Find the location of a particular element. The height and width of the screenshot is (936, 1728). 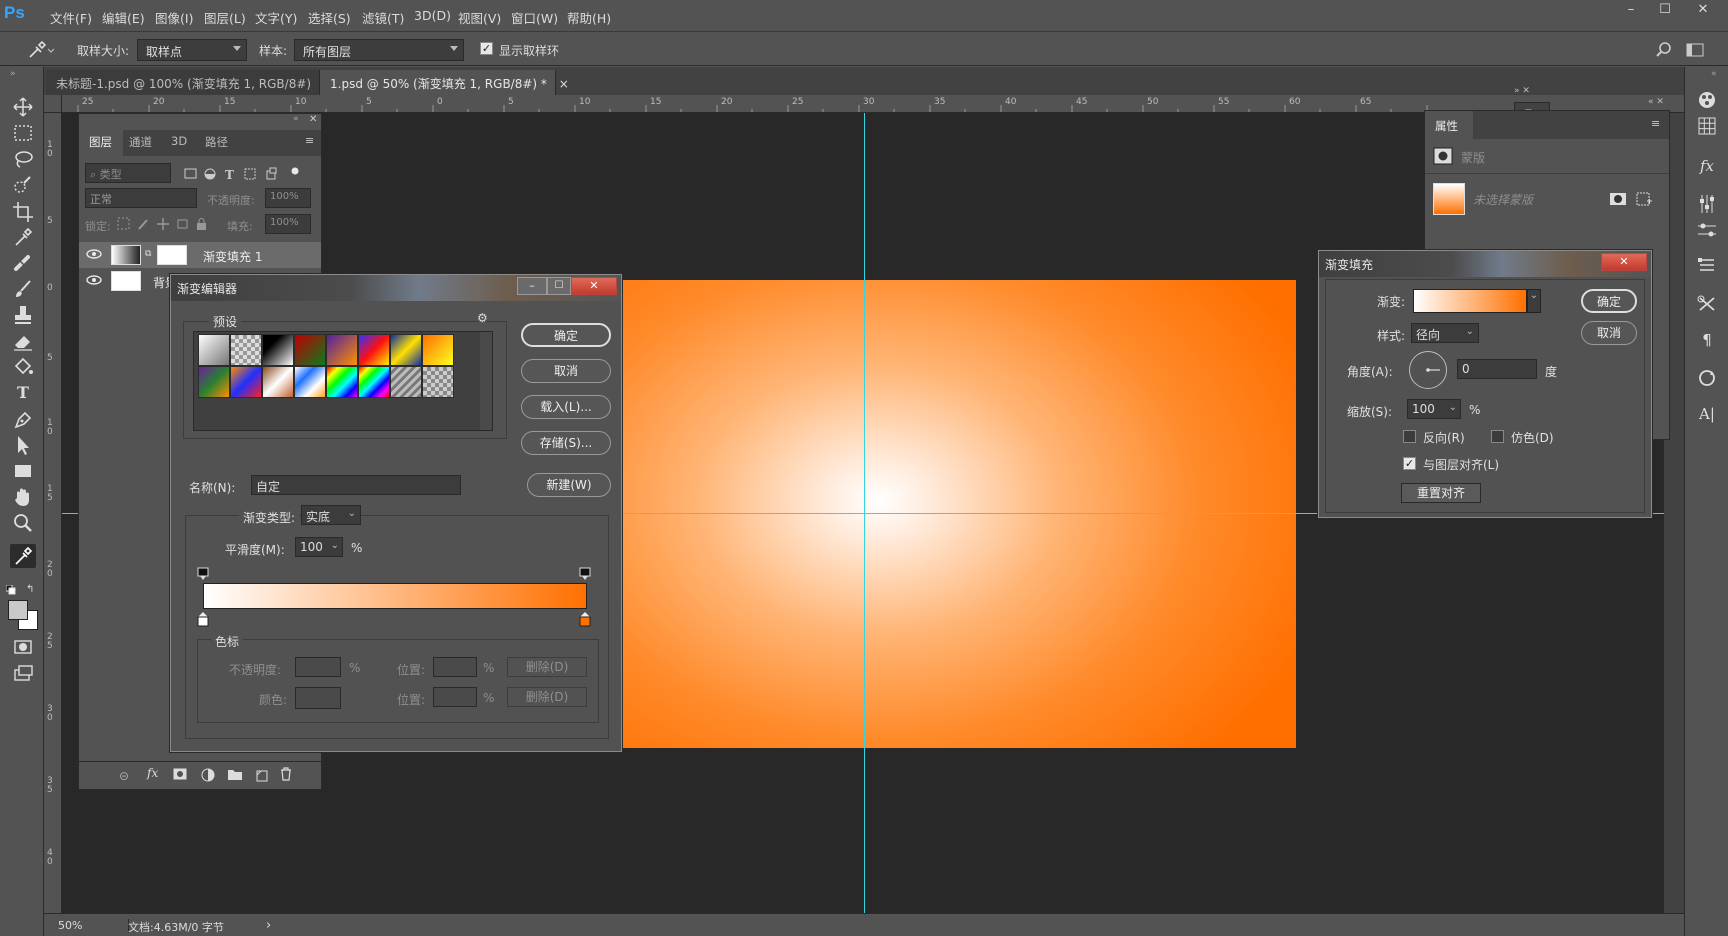

opacity-stop-left is located at coordinates (203, 574).